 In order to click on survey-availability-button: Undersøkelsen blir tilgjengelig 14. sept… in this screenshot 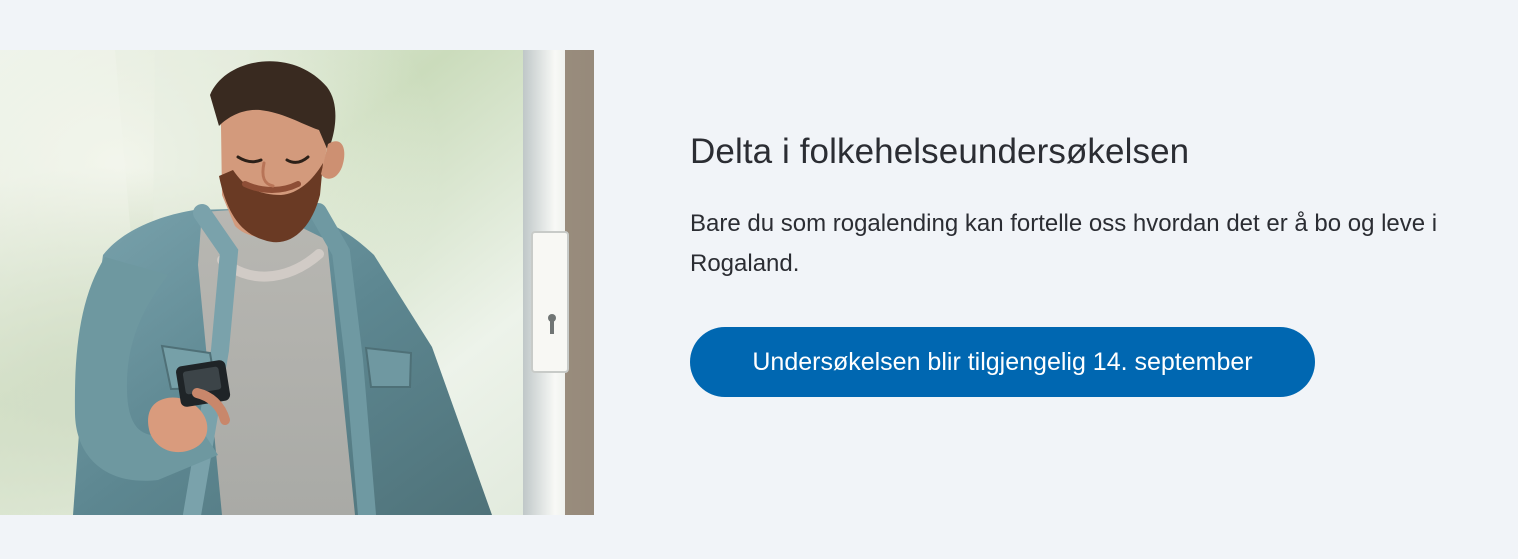, I will do `click(1002, 362)`.